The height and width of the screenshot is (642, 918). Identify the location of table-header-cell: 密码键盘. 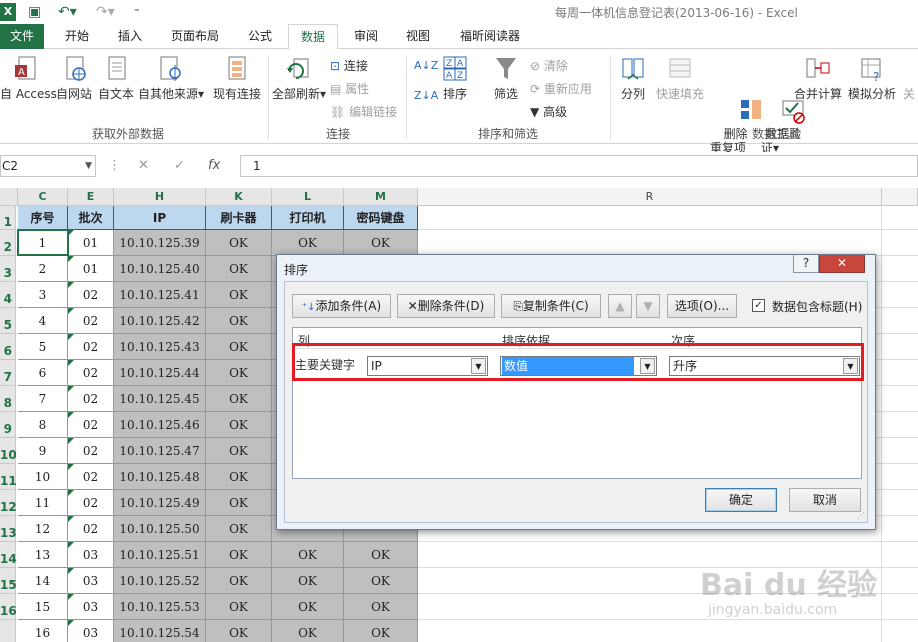
(381, 218).